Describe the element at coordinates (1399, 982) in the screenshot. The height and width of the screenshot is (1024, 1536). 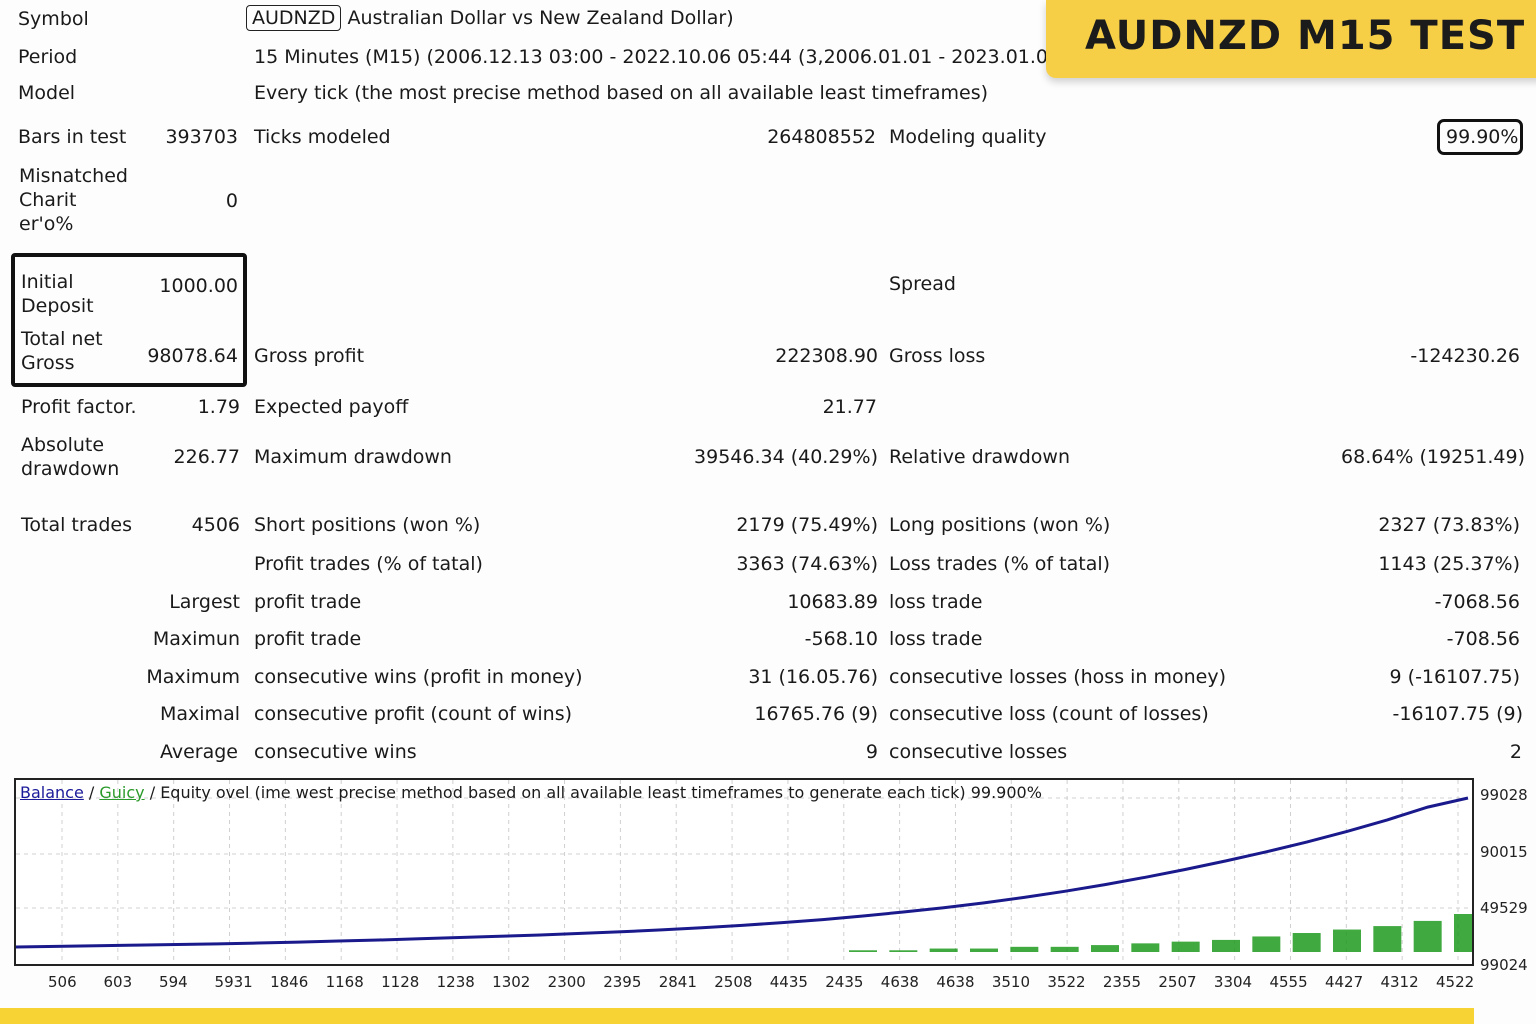
I see `chart-x-tick-label: 4312` at that location.